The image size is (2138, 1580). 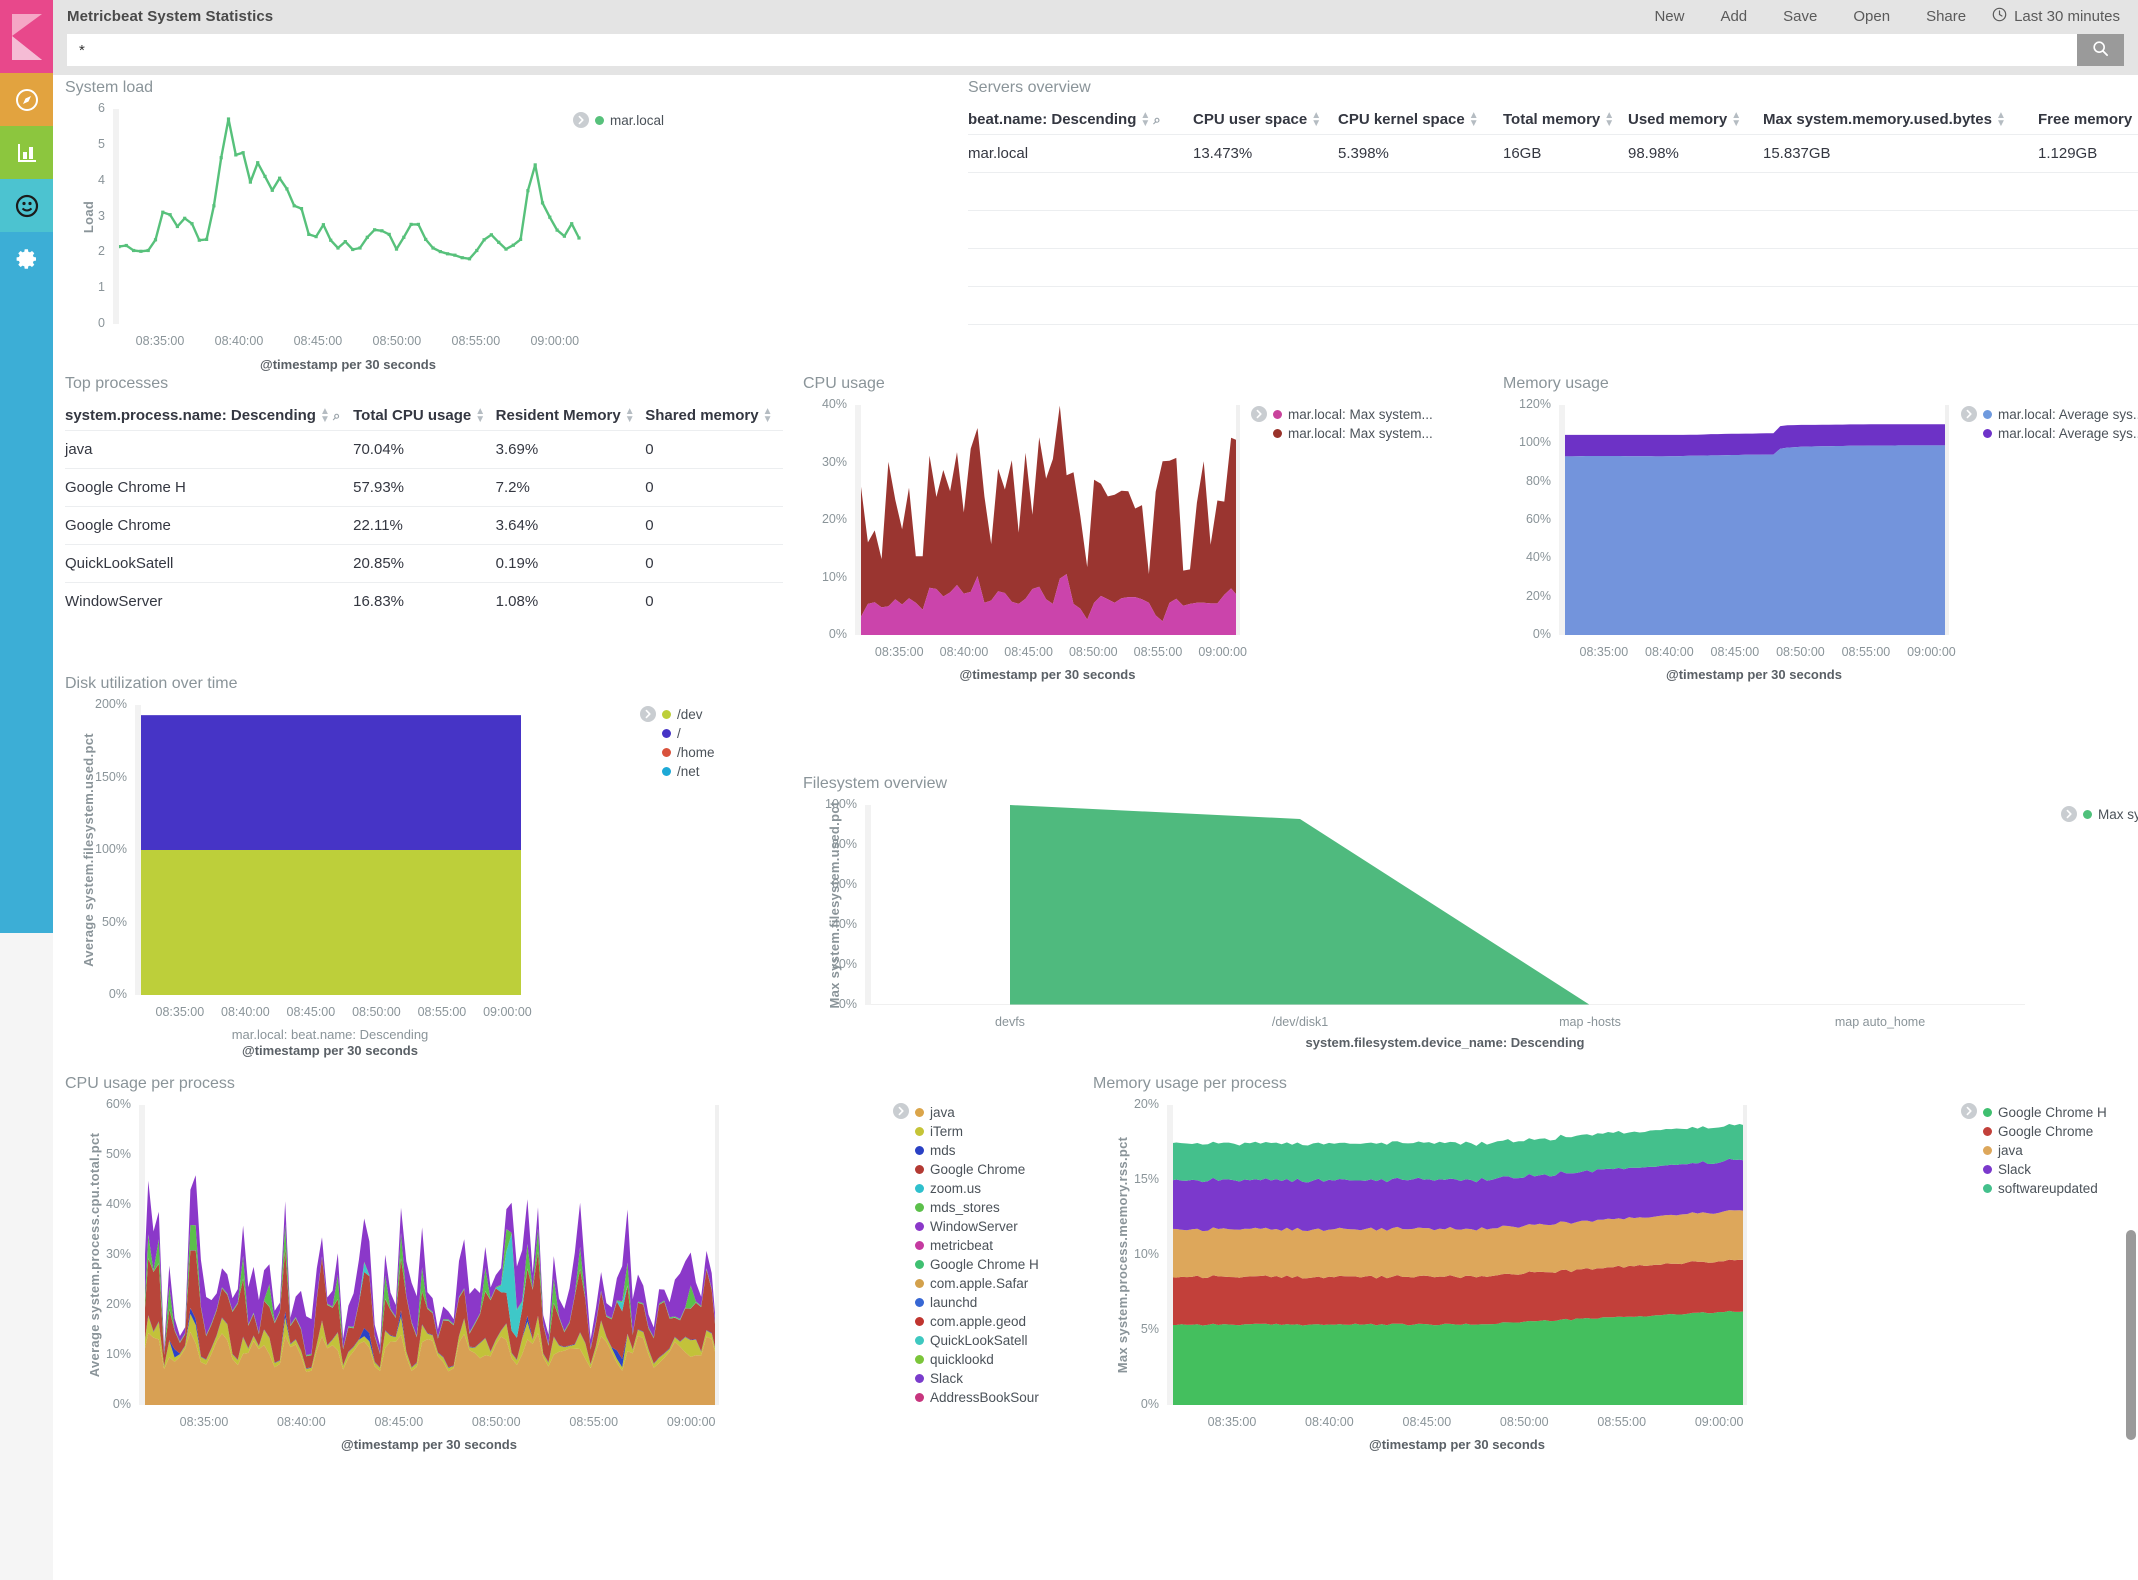 What do you see at coordinates (977, 1188) in the screenshot?
I see `legend-item: zoom.us` at bounding box center [977, 1188].